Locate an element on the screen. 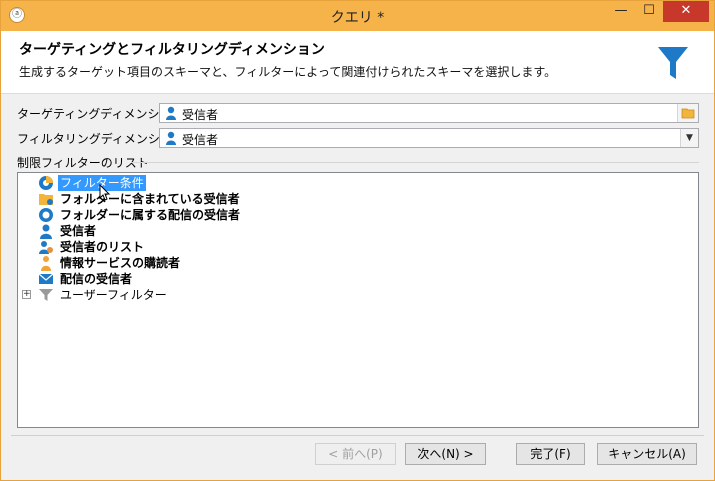  tree-item-label: 情報サービスの購読者 is located at coordinates (120, 263).